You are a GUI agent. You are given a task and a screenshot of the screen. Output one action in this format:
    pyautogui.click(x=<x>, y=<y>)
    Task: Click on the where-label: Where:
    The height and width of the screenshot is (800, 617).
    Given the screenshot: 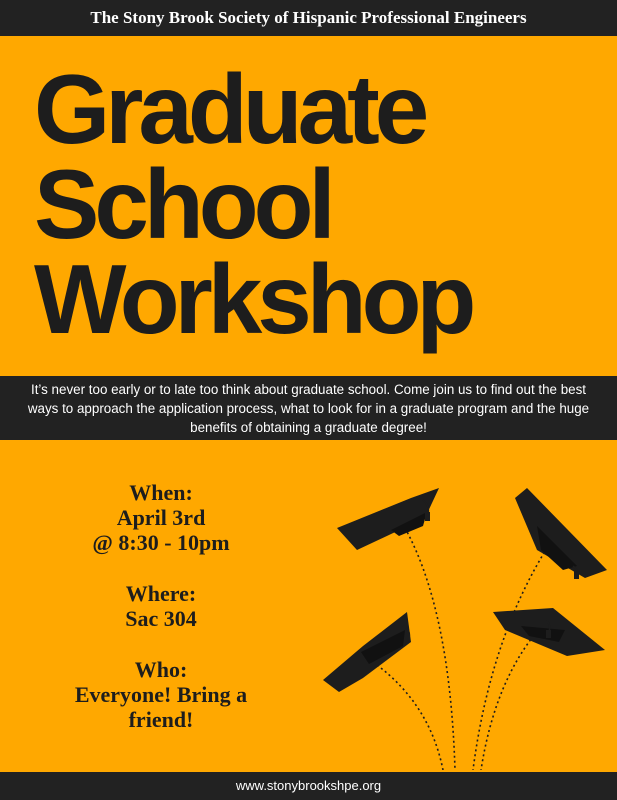 What is the action you would take?
    pyautogui.click(x=161, y=593)
    